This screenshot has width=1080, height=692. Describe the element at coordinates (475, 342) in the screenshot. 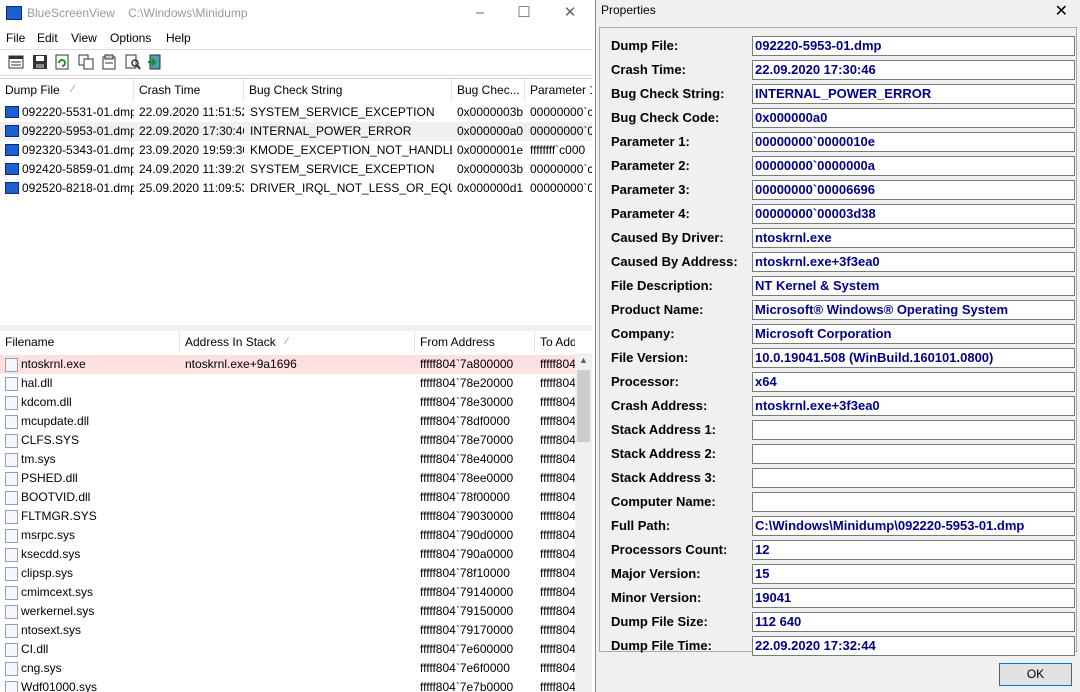

I see `column-header-from-address: From Address` at that location.